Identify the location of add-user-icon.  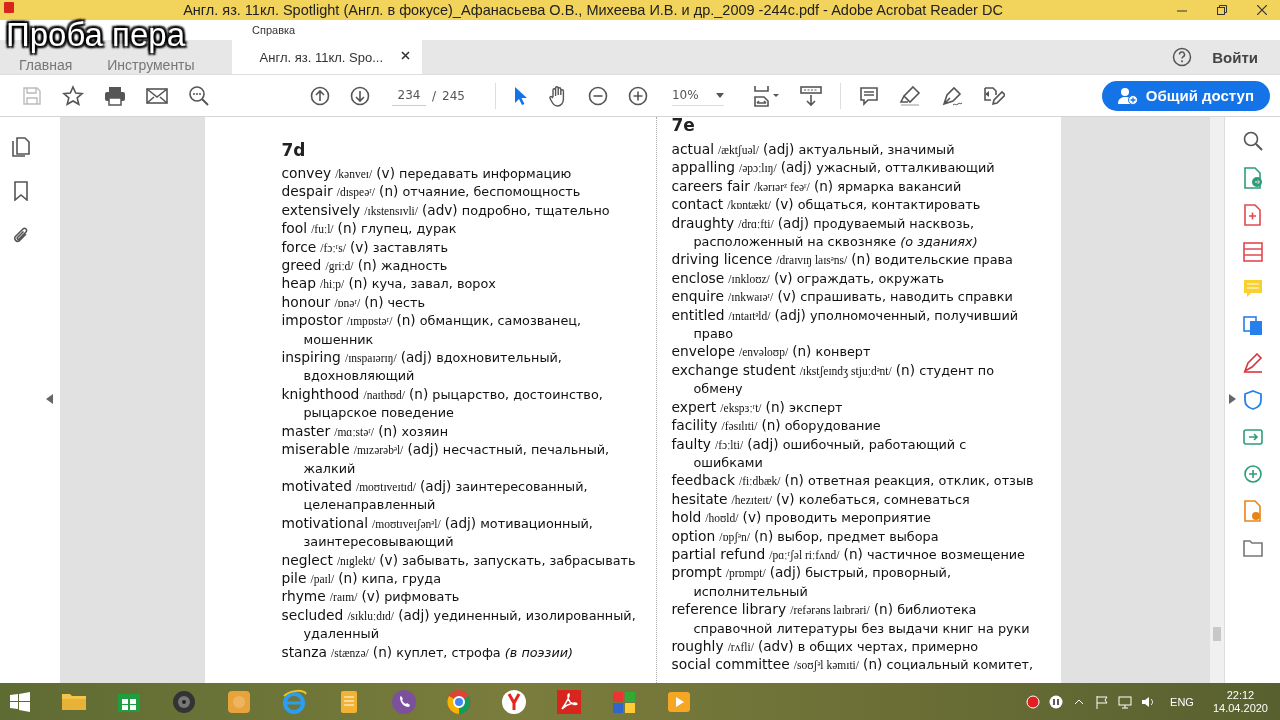
(1127, 95).